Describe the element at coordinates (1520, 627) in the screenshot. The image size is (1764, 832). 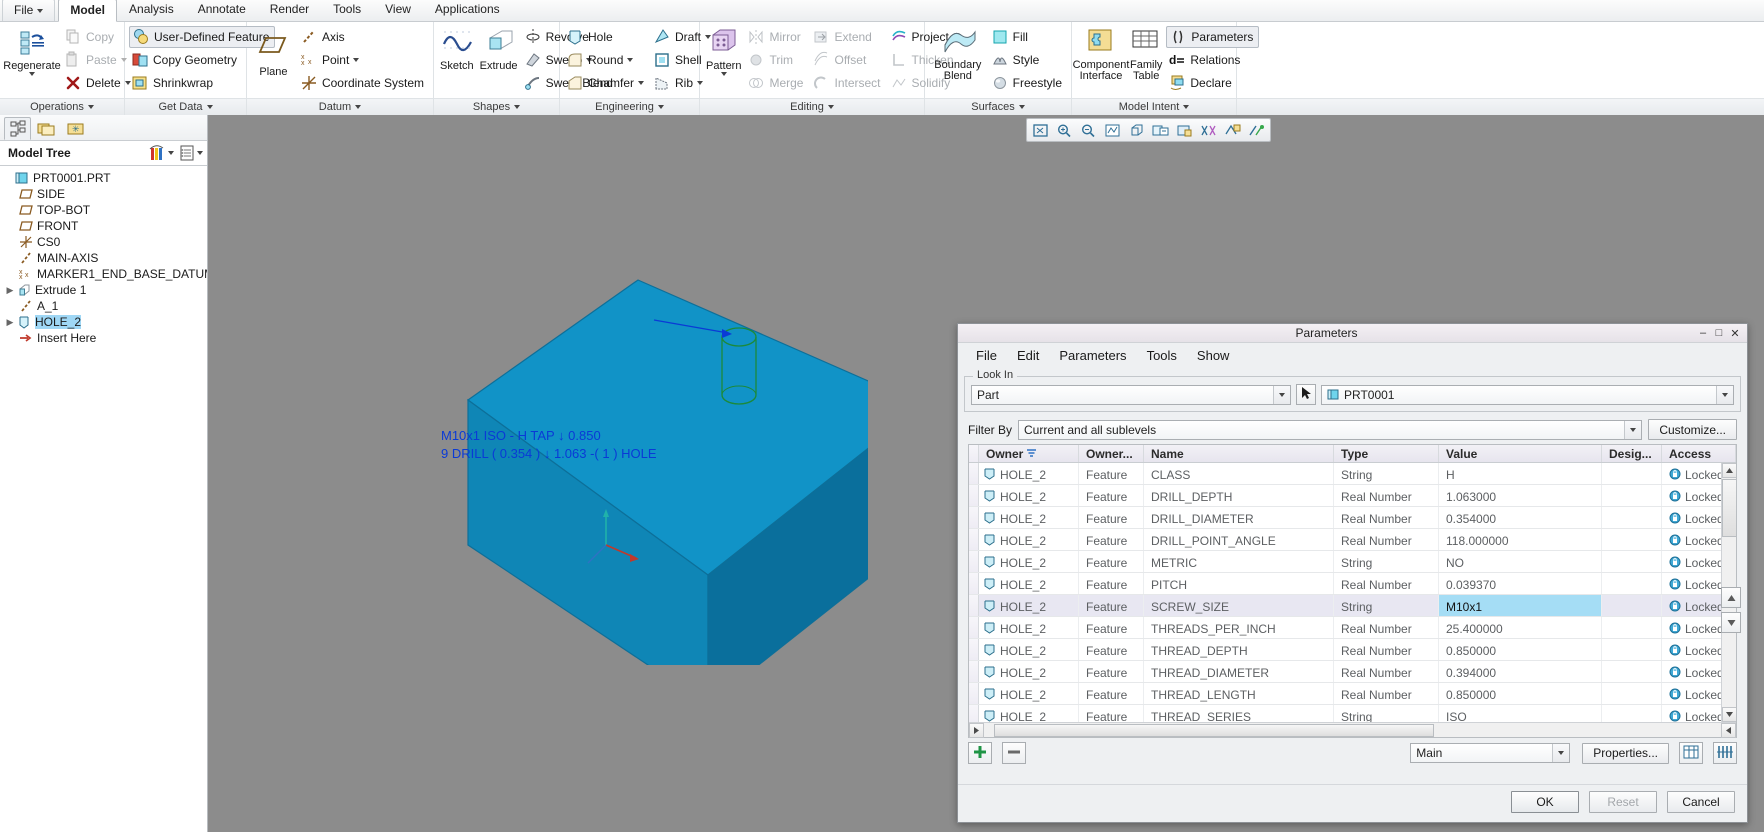
I see `cell-value: 25.400000` at that location.